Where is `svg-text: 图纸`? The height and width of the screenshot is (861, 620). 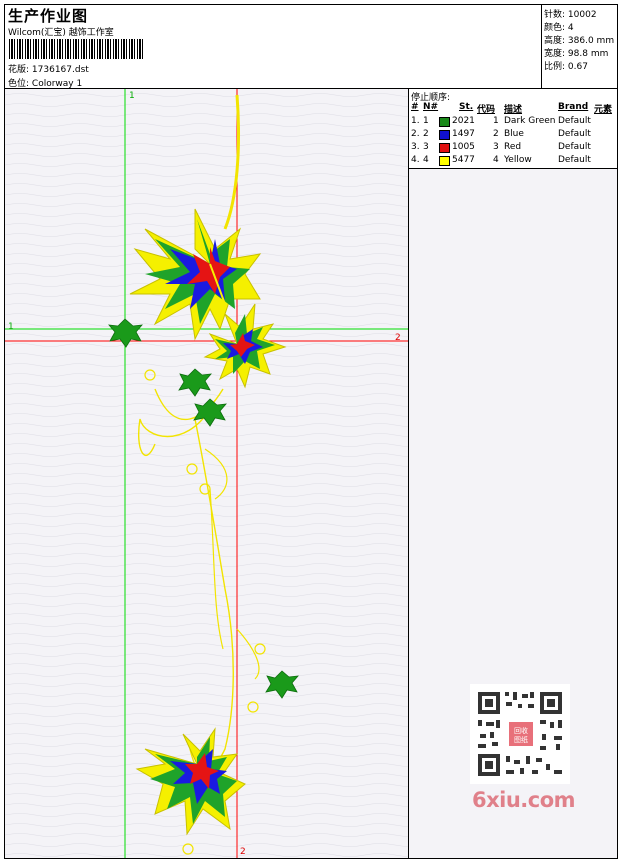
svg-text: 图纸 is located at coordinates (521, 739).